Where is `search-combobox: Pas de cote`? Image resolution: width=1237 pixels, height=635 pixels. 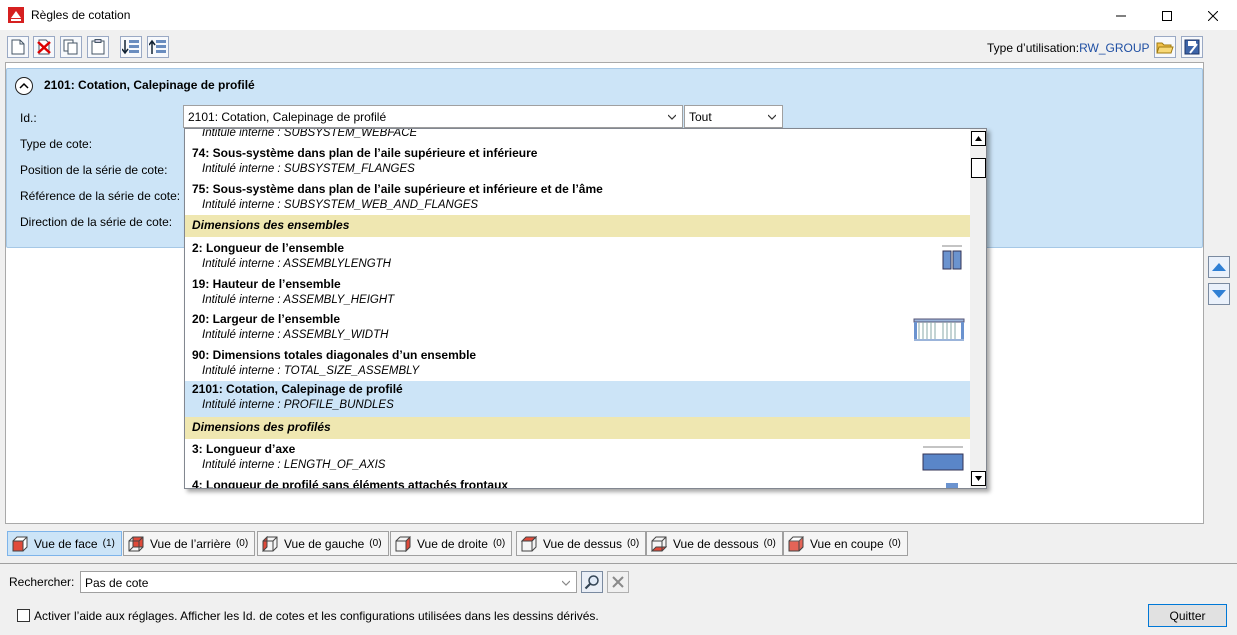
search-combobox: Pas de cote is located at coordinates (328, 582).